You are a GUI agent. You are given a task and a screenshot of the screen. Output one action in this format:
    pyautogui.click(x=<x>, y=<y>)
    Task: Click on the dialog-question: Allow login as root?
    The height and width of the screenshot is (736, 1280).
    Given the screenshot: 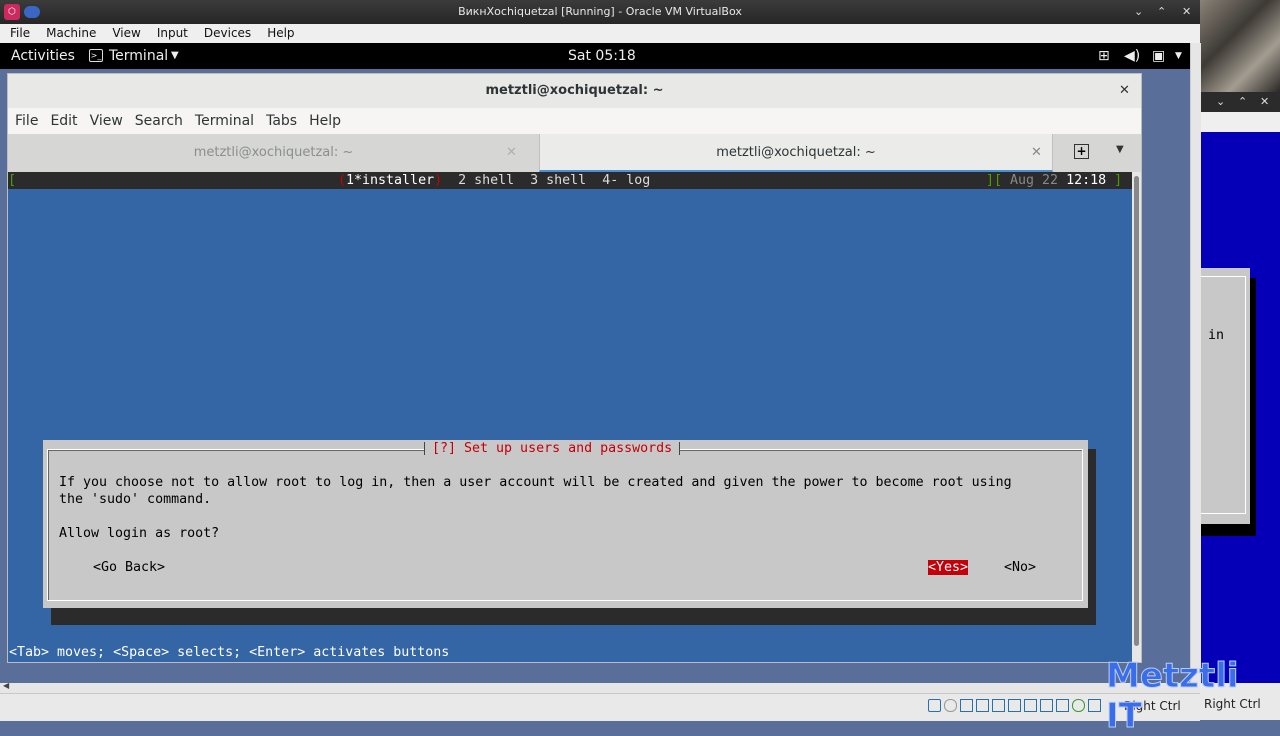 What is the action you would take?
    pyautogui.click(x=139, y=533)
    